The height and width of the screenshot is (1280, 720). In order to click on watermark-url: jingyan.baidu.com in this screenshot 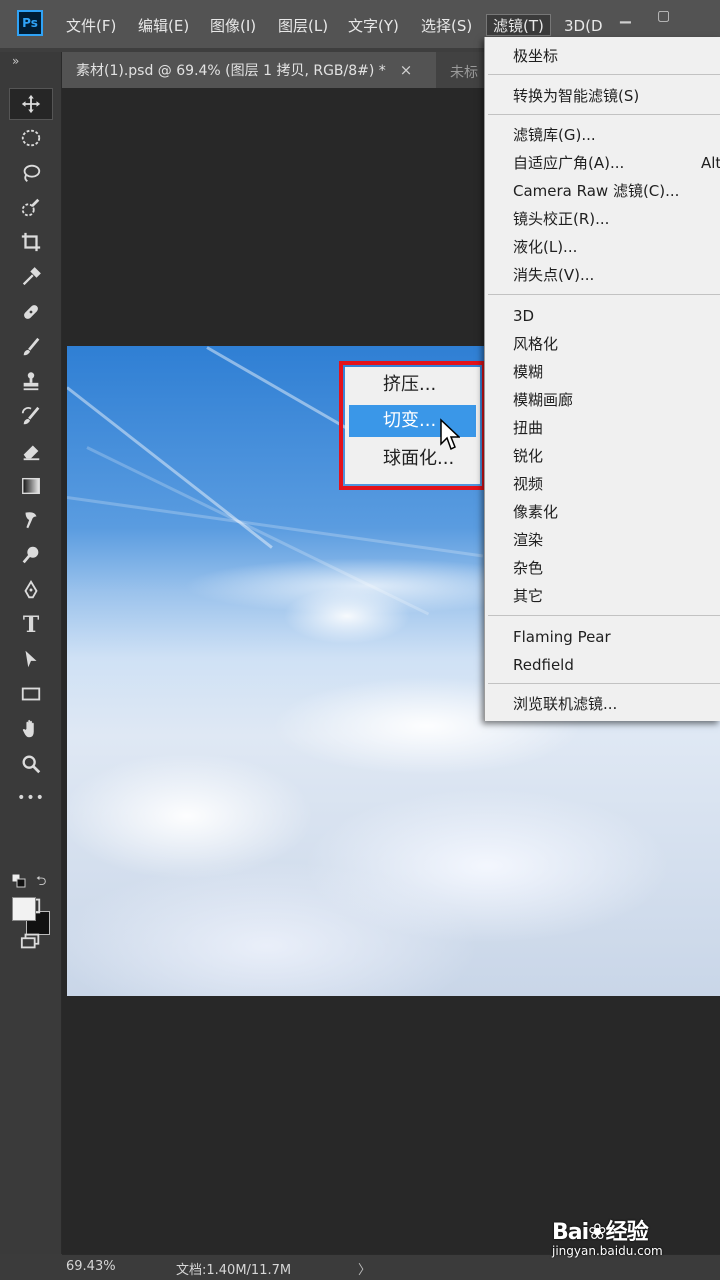, I will do `click(607, 1251)`.